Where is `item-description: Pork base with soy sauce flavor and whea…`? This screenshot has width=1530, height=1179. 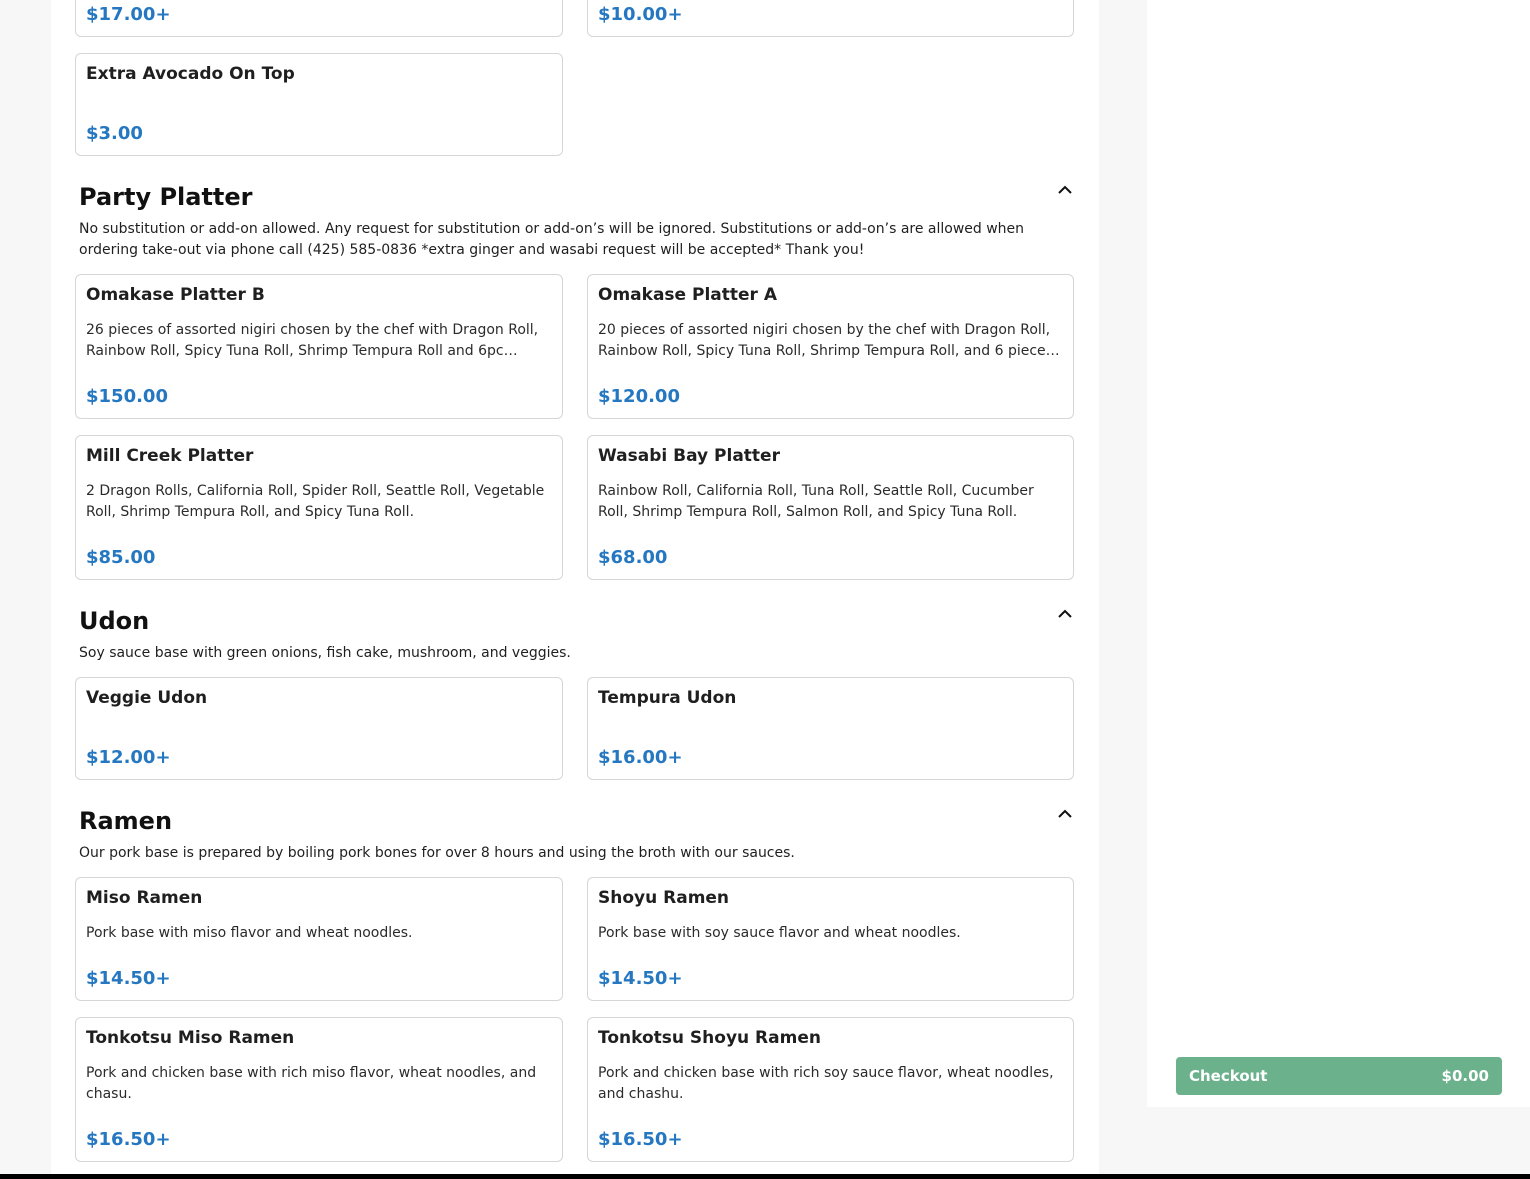
item-description: Pork base with soy sauce flavor and whea… is located at coordinates (779, 933).